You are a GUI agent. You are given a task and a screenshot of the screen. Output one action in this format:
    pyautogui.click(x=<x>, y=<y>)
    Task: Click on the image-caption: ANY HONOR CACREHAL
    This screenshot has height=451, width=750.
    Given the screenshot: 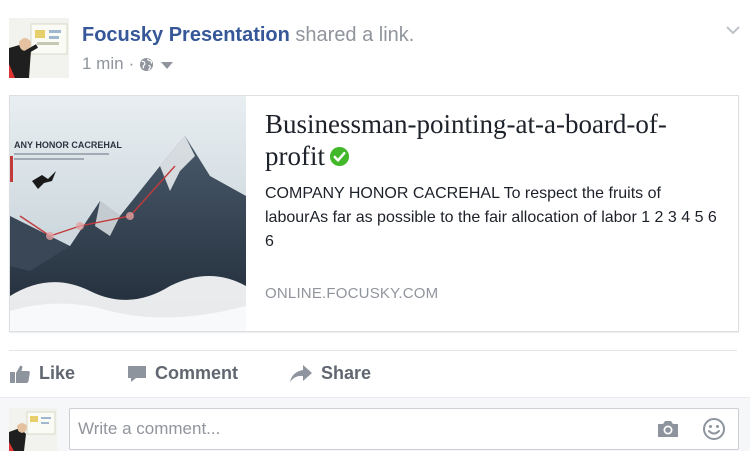 What is the action you would take?
    pyautogui.click(x=68, y=145)
    